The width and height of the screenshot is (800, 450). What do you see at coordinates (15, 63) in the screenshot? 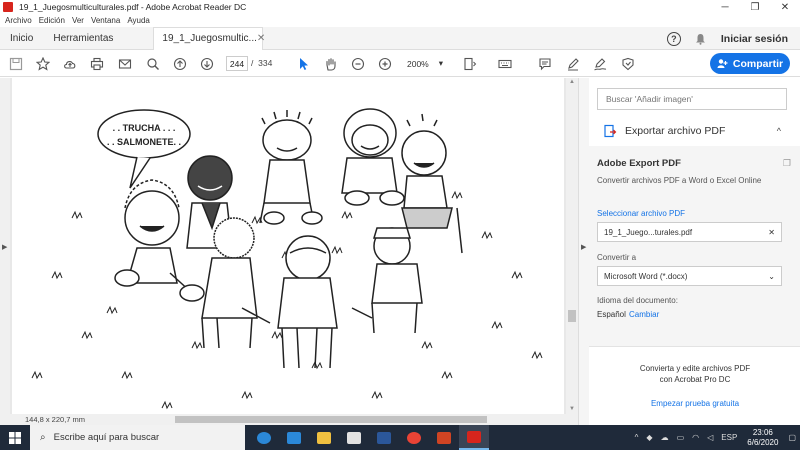
I see `save-icon` at bounding box center [15, 63].